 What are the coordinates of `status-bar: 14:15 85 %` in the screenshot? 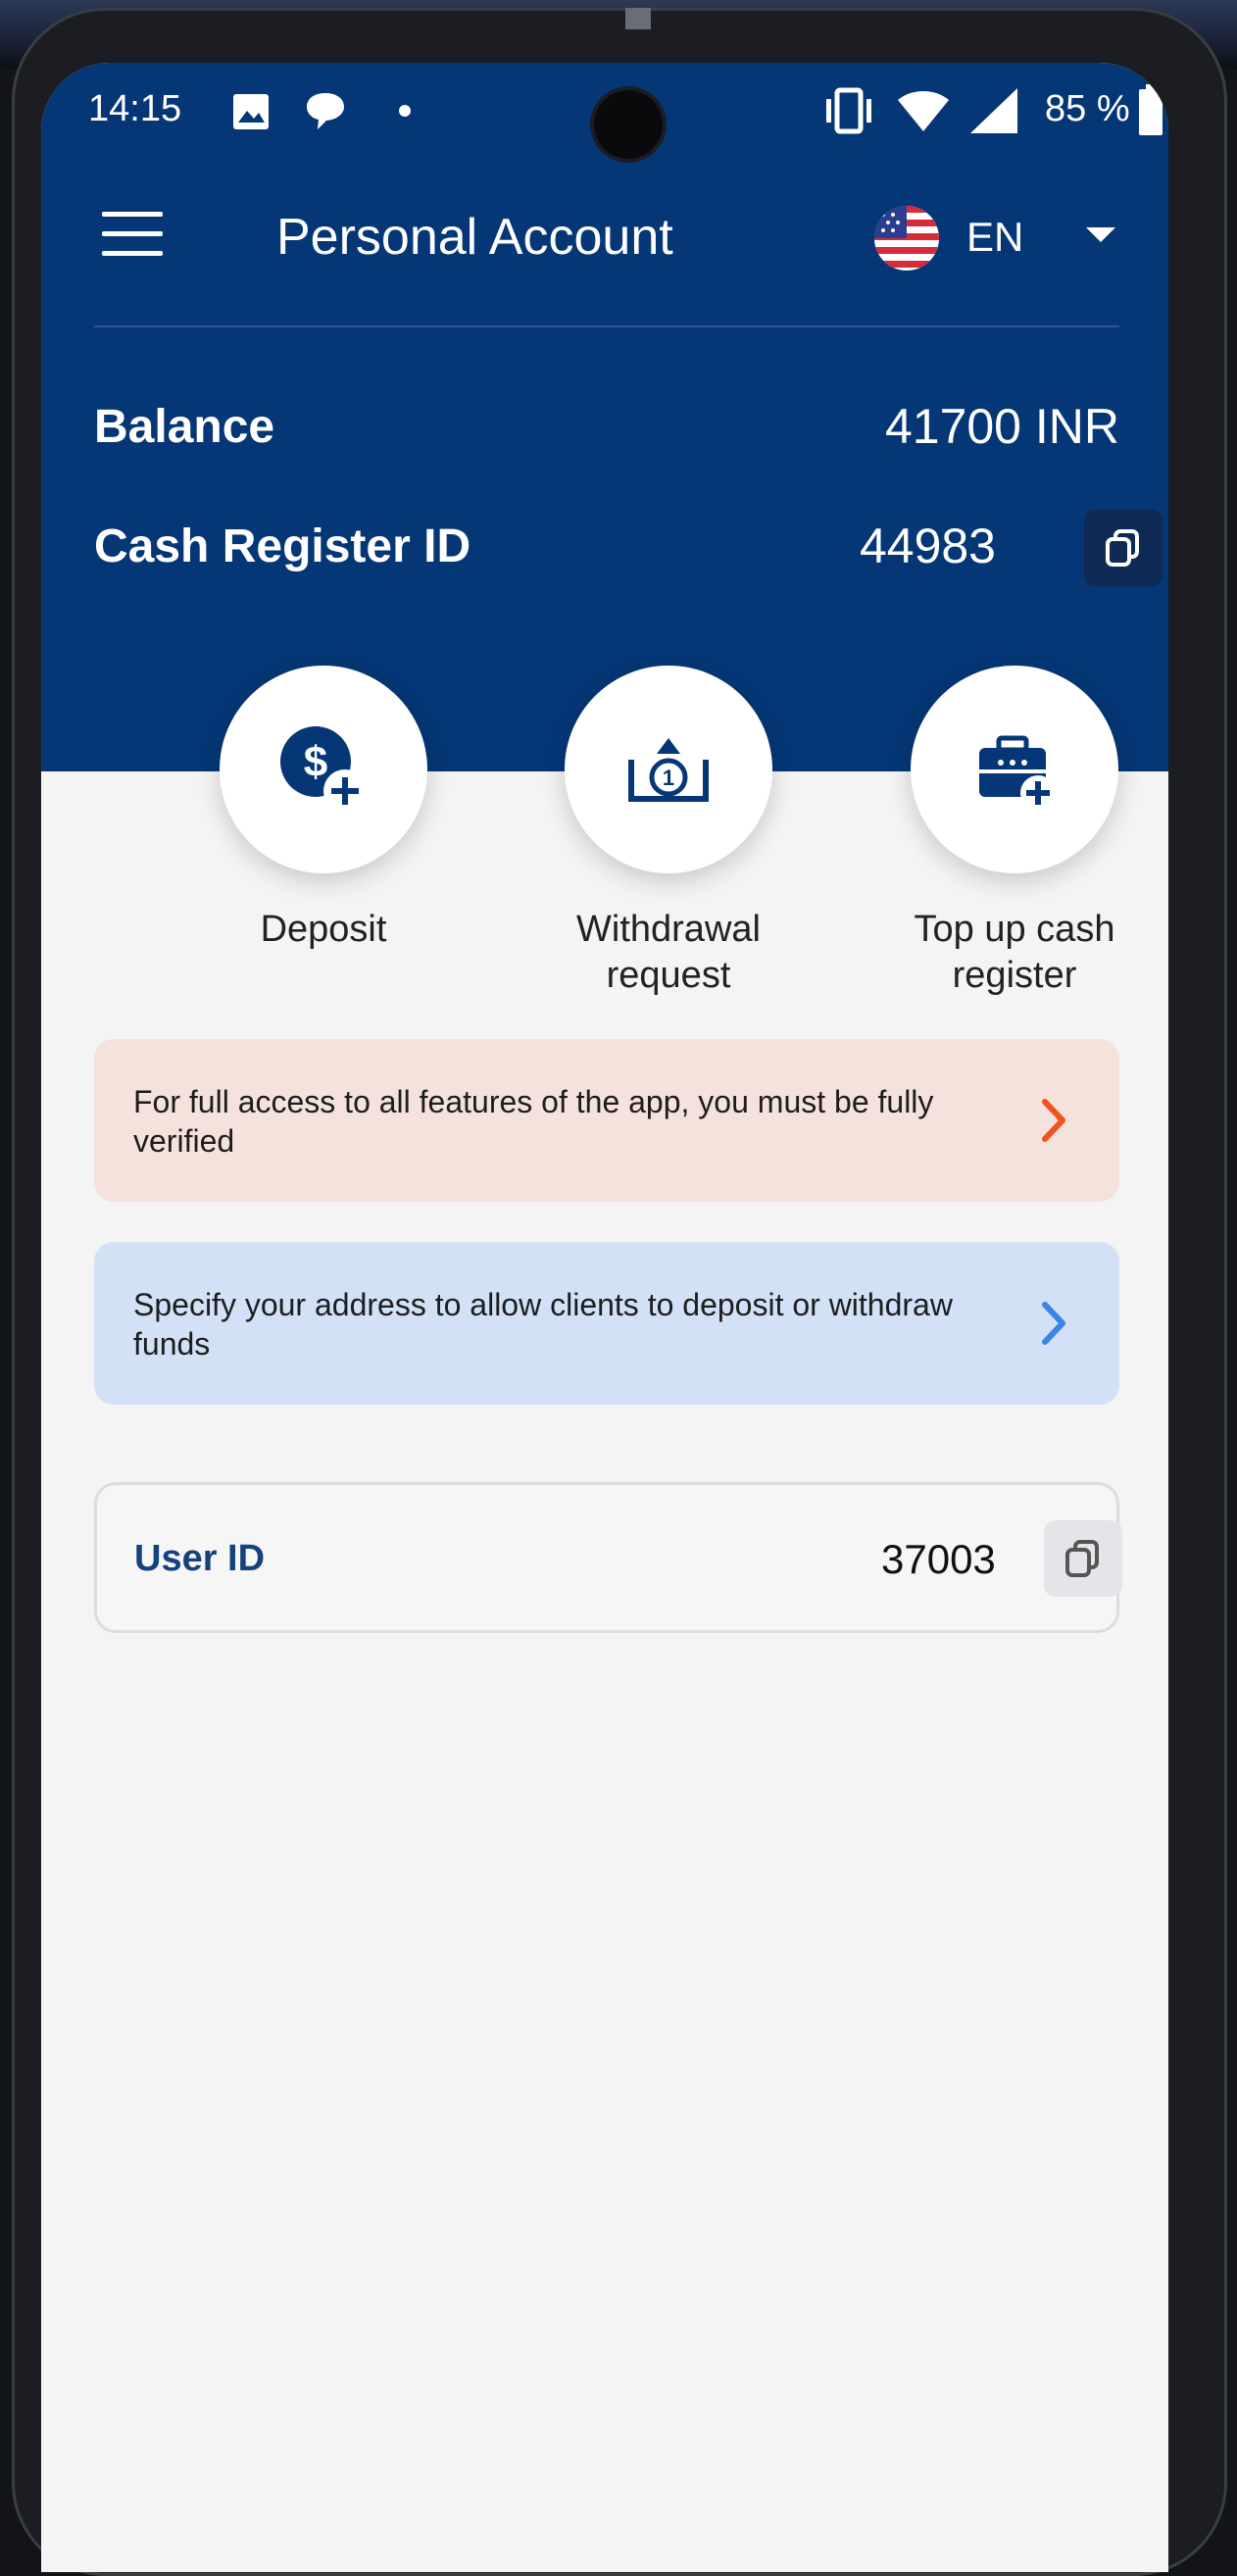 It's located at (604, 112).